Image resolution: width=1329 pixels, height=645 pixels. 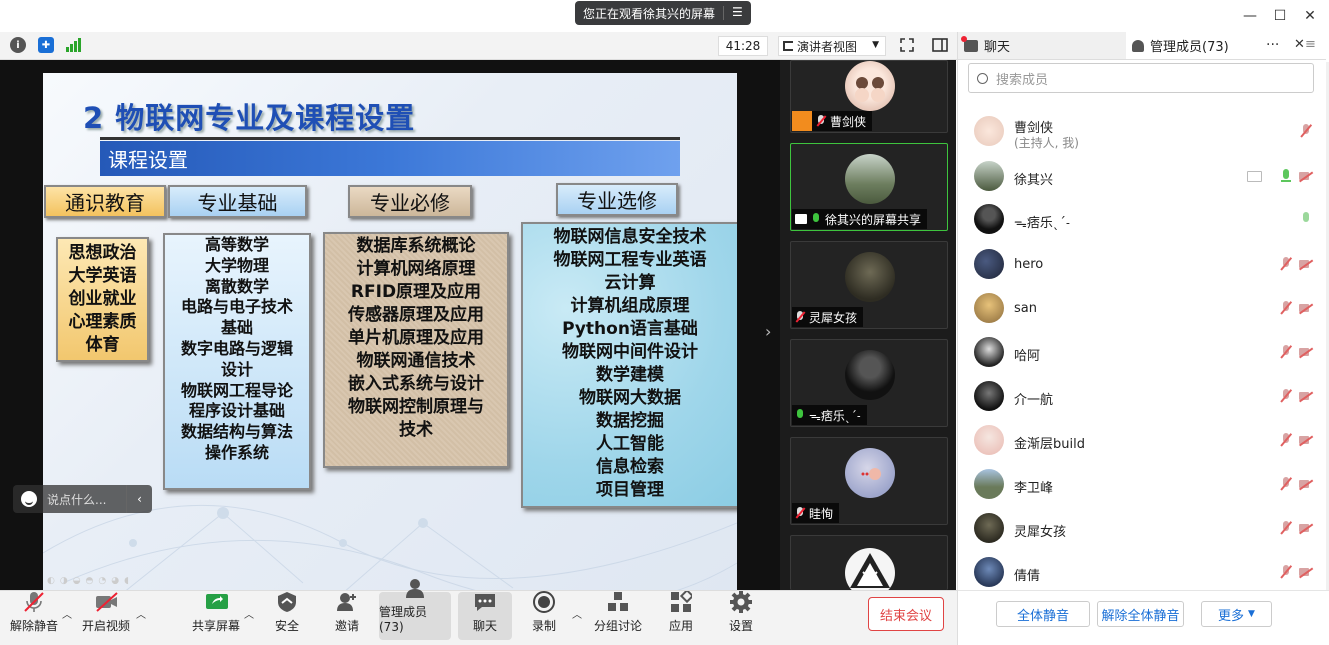 What do you see at coordinates (34, 616) in the screenshot?
I see `unmute-button: 解除静音` at bounding box center [34, 616].